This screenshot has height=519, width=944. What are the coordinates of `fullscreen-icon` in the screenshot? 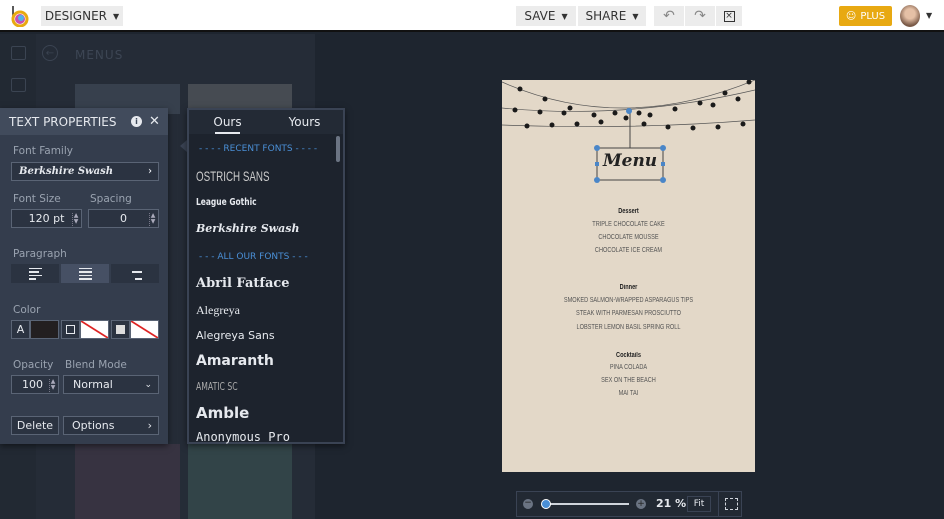 It's located at (731, 504).